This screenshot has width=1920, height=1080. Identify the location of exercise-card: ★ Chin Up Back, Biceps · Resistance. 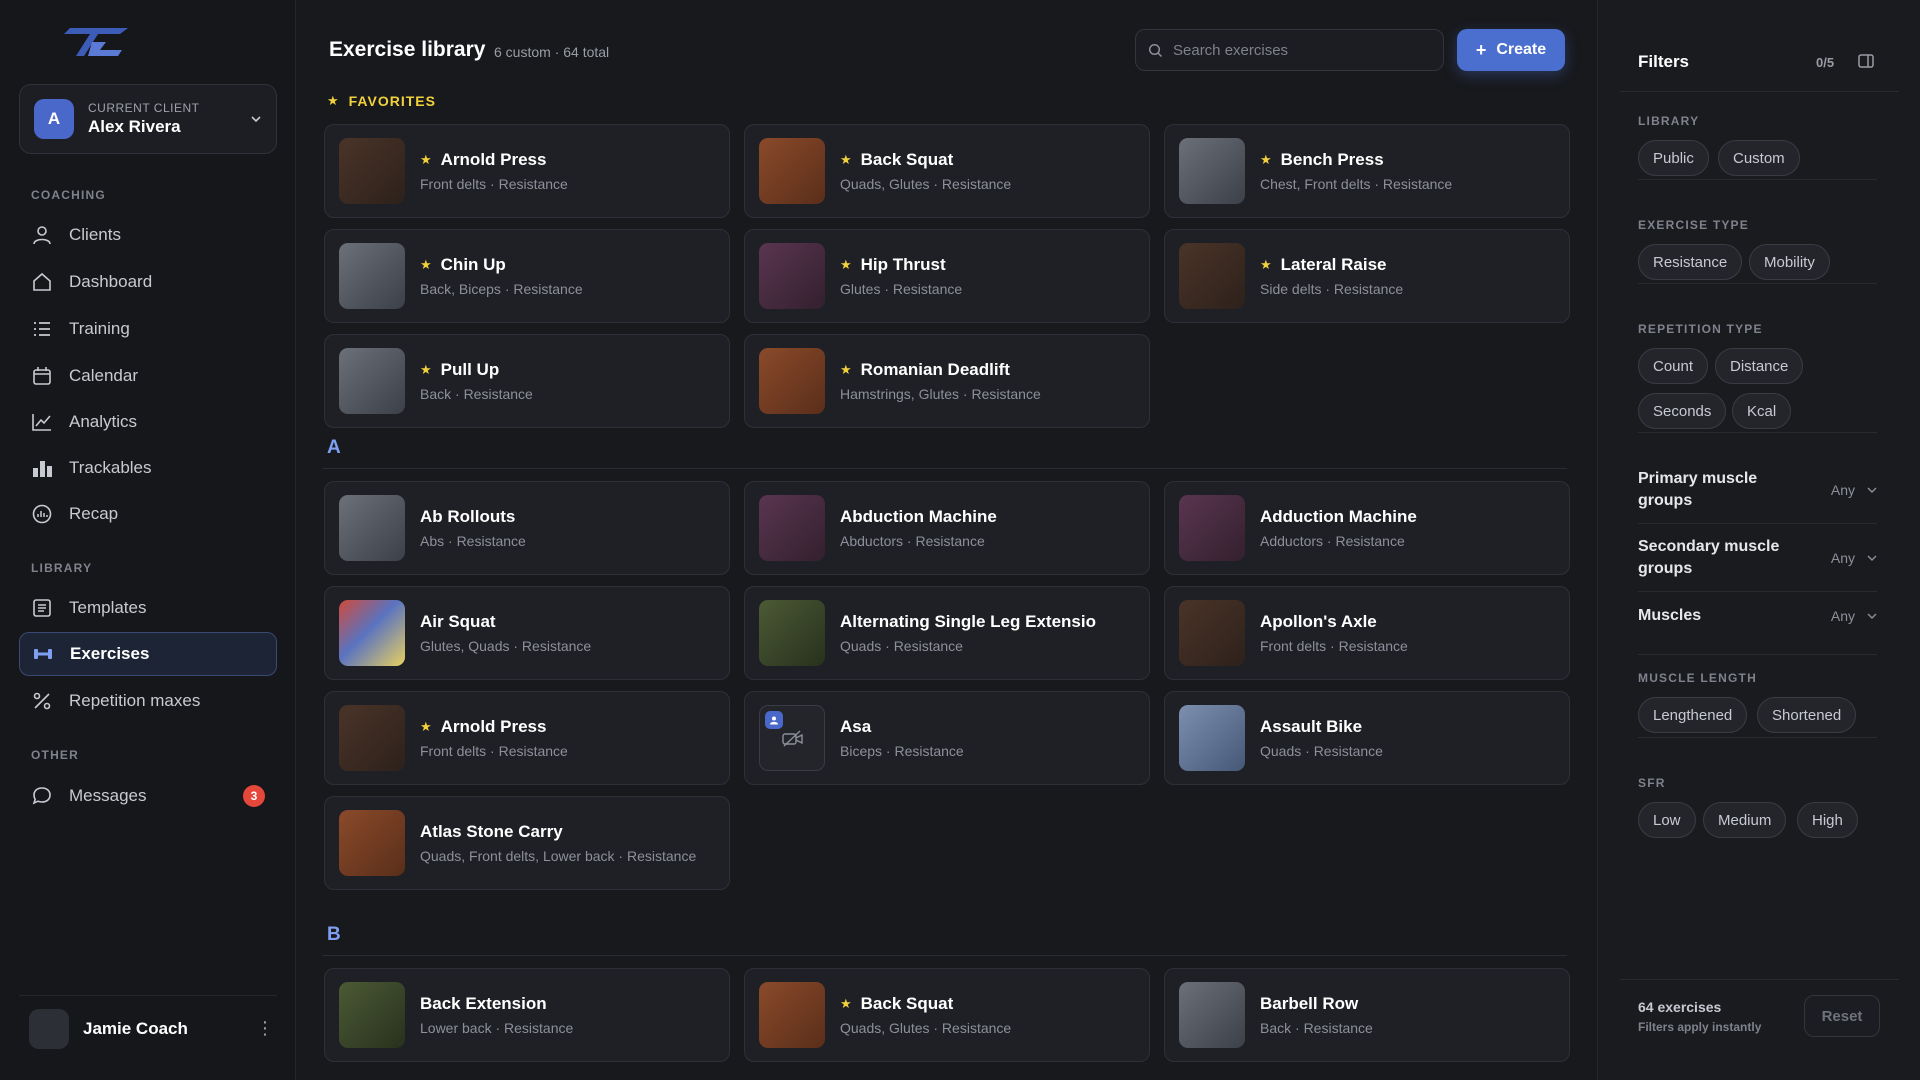
(527, 276).